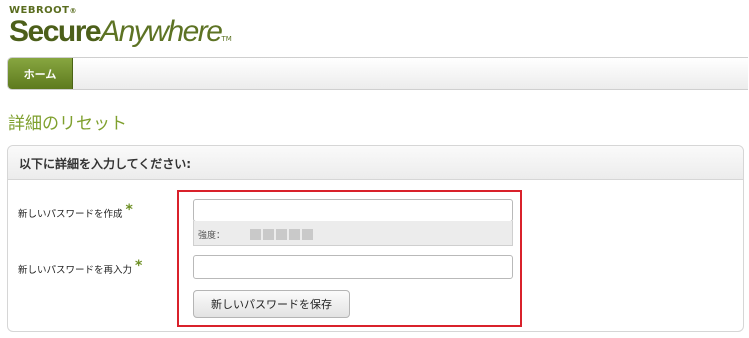 This screenshot has width=749, height=338. Describe the element at coordinates (377, 73) in the screenshot. I see `main-nav-bar: ホーム` at that location.